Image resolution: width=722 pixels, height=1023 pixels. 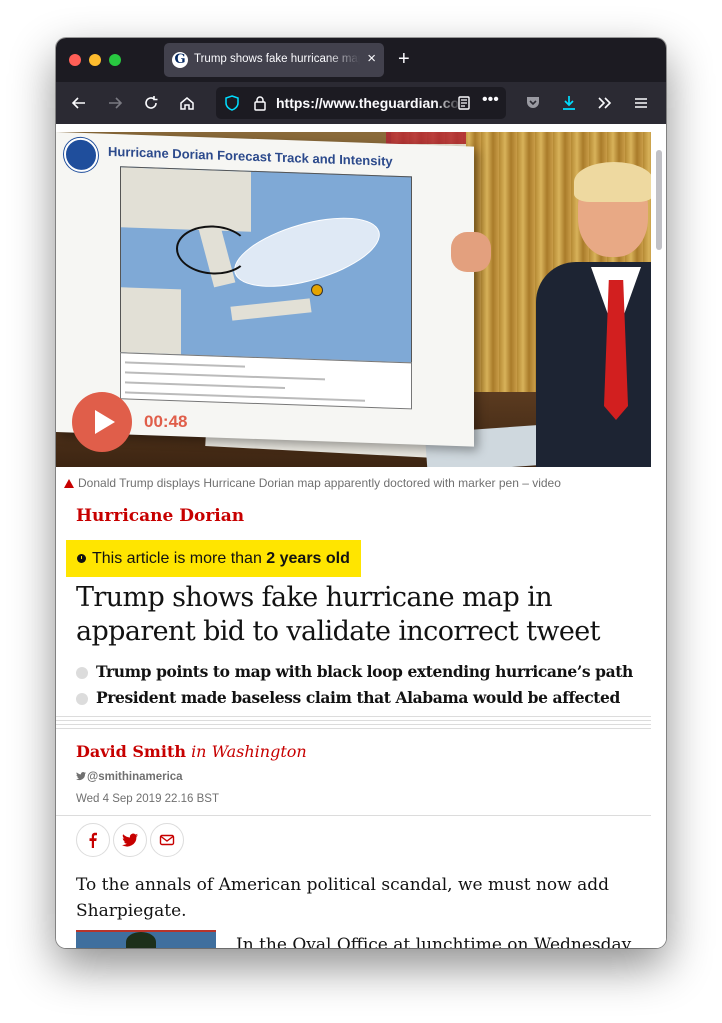 What do you see at coordinates (213, 250) in the screenshot?
I see `marker-loop` at bounding box center [213, 250].